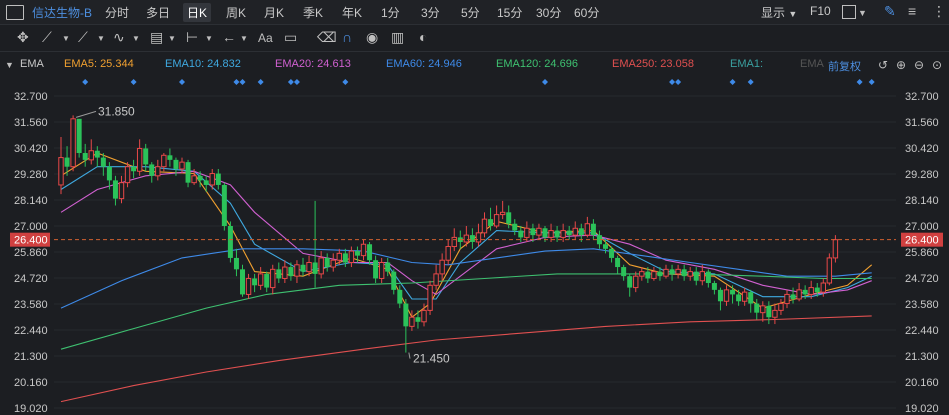 Image resolution: width=949 pixels, height=415 pixels. What do you see at coordinates (31, 97) in the screenshot?
I see `y-tick-left: 32.700` at bounding box center [31, 97].